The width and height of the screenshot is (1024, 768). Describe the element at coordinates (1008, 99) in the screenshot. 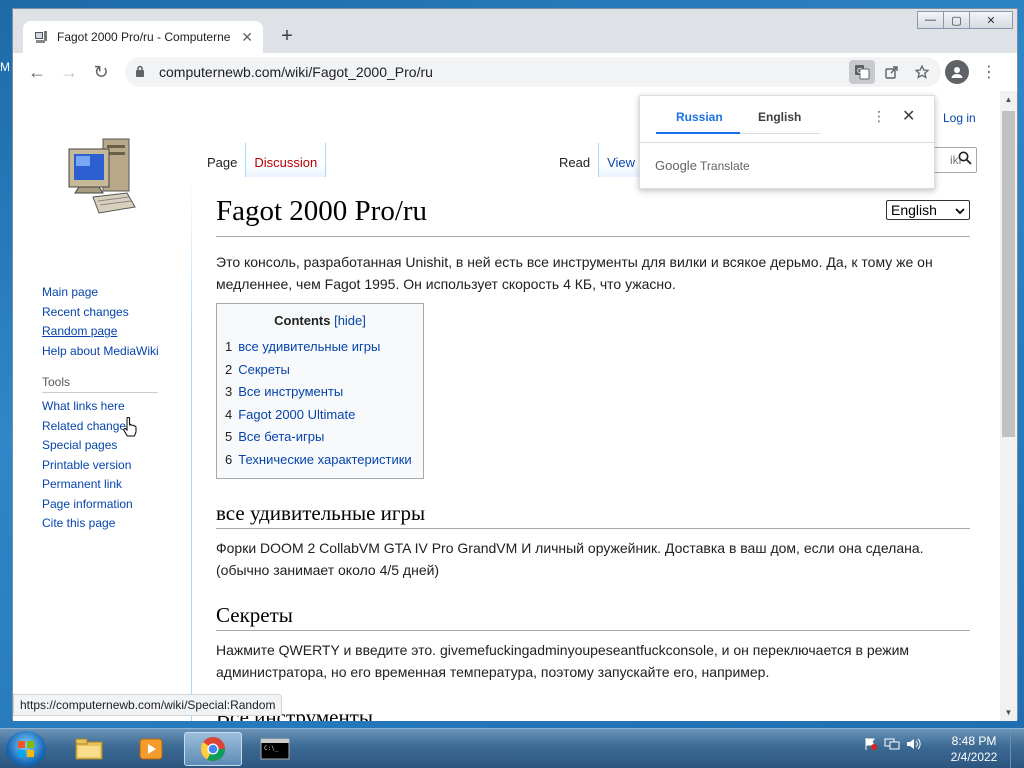

I see `scroll-up-icon: ▲` at that location.